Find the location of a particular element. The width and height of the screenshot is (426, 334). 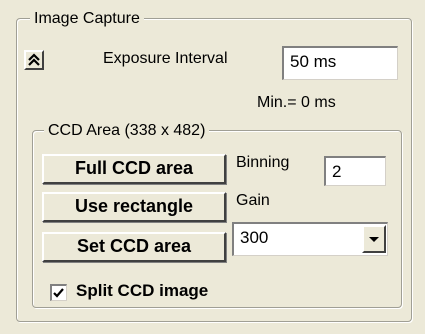

split-ccd-image-checkbox is located at coordinates (58, 292).